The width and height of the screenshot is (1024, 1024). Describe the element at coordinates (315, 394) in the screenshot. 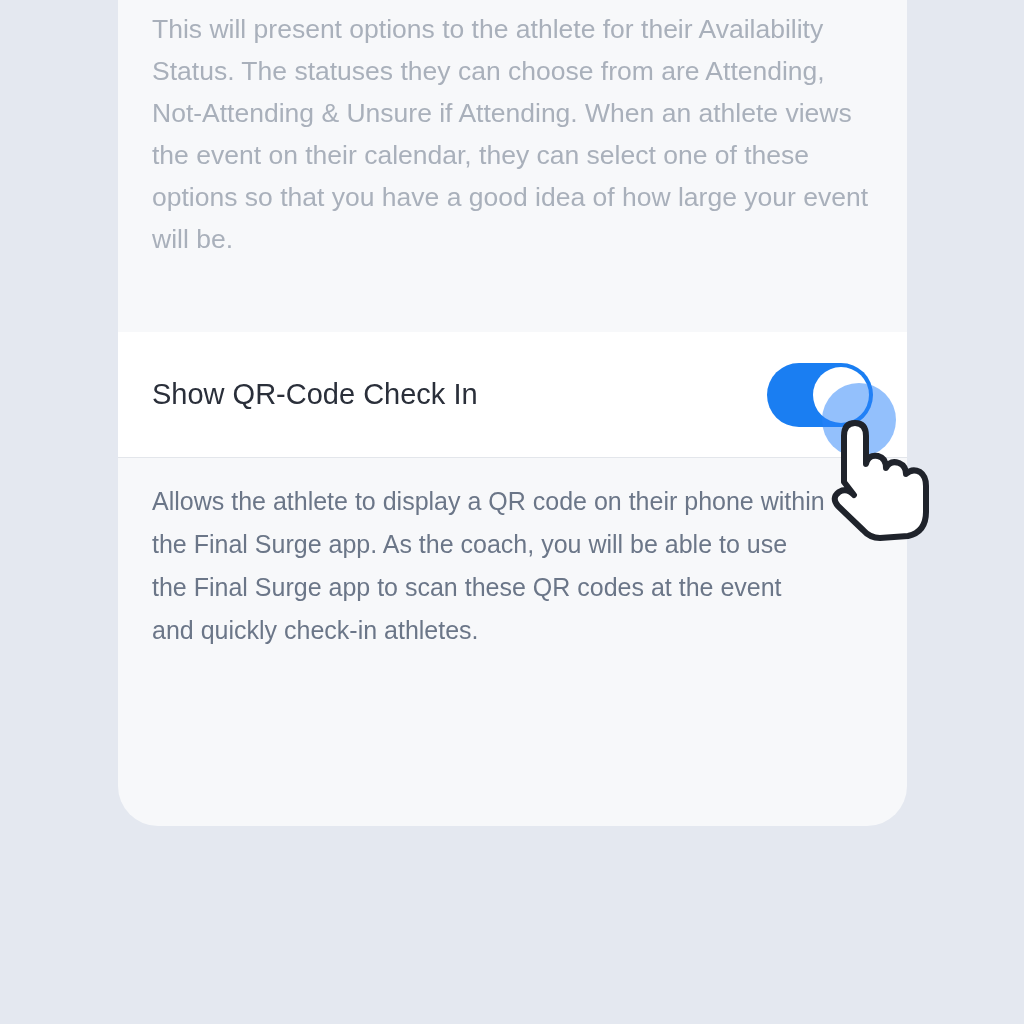

I see `setting-label: Show QR-Code Check In` at that location.